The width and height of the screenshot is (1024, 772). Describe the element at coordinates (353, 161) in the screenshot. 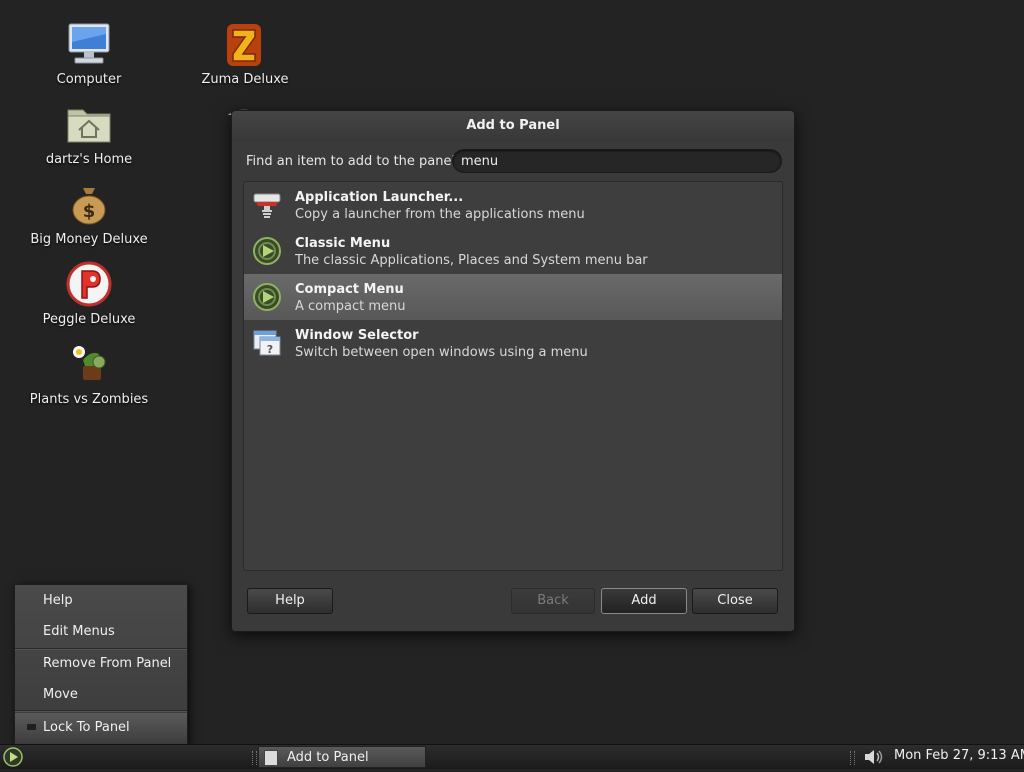

I see `find-label: Find an item to add to the panel:` at that location.